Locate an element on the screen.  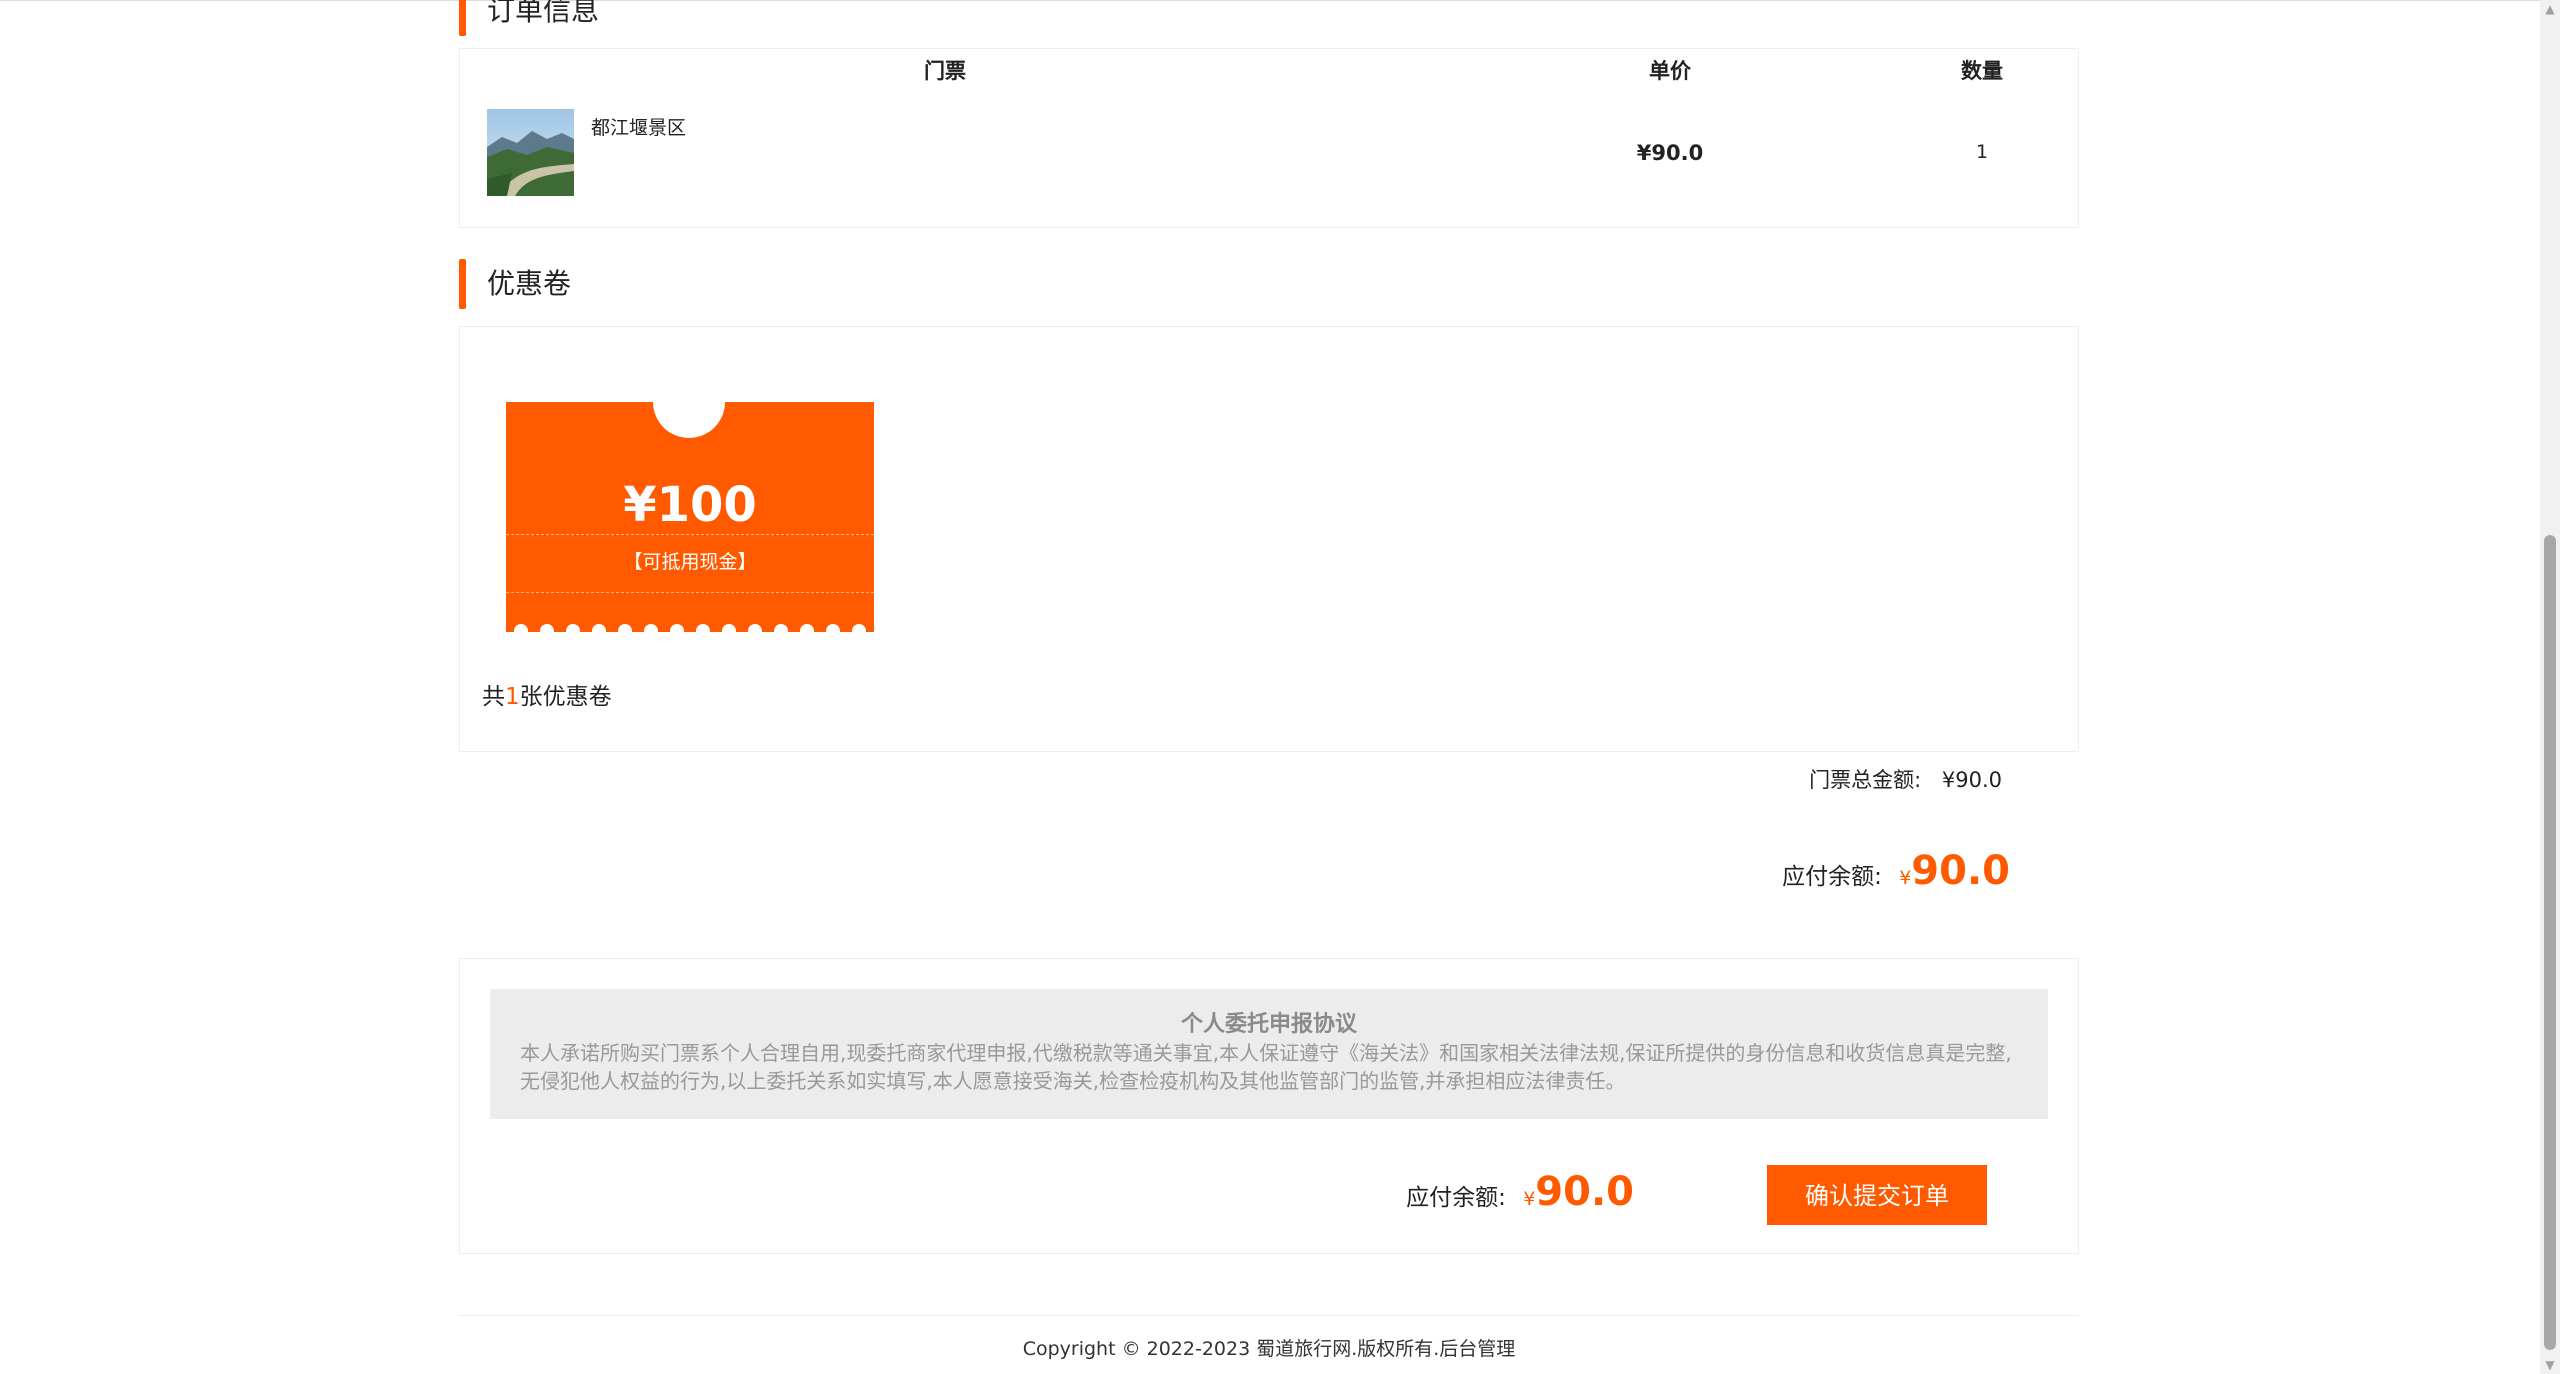
header-quantity: 数量 is located at coordinates (1982, 71).